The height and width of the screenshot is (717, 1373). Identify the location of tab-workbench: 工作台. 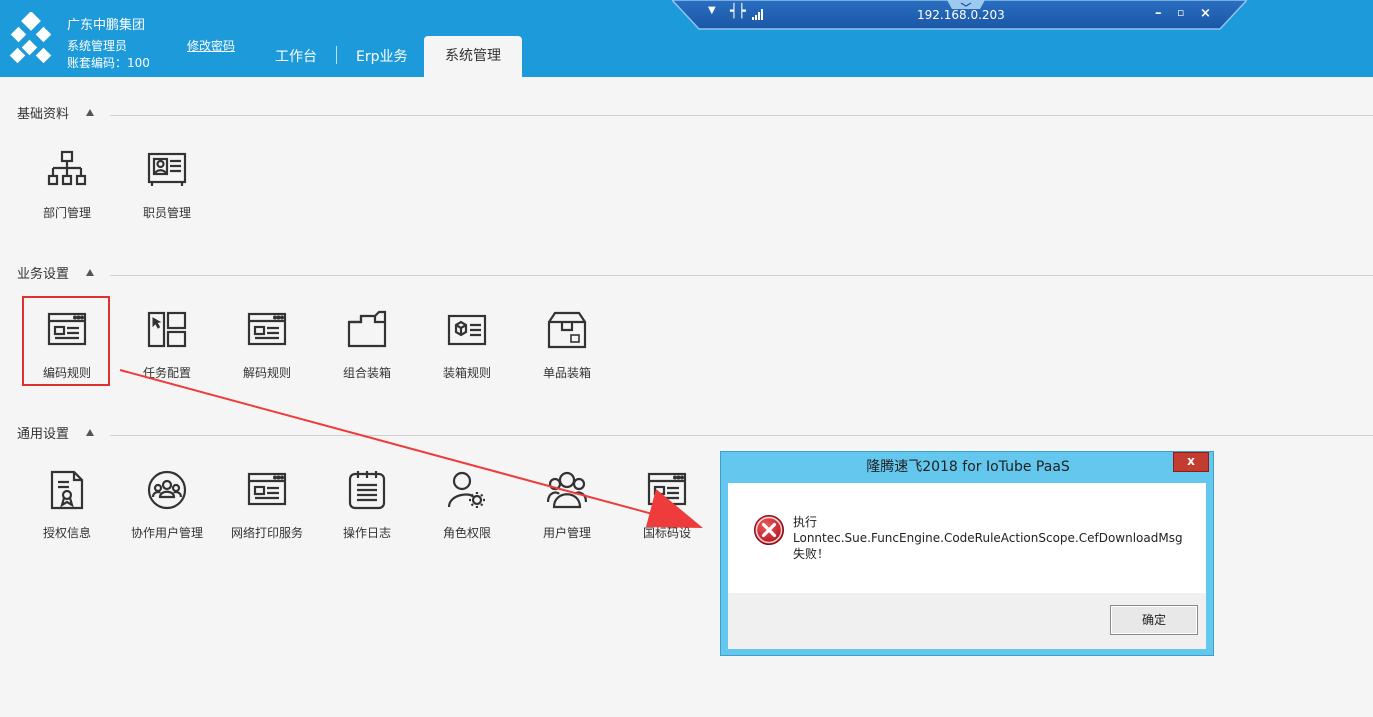
(296, 56).